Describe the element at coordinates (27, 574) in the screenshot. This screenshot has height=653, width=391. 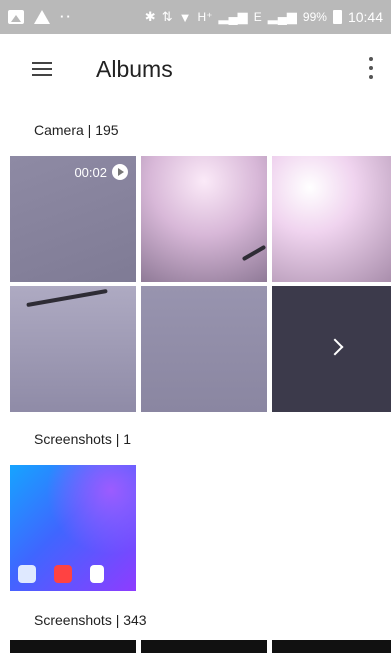
I see `browser-app-icon` at that location.